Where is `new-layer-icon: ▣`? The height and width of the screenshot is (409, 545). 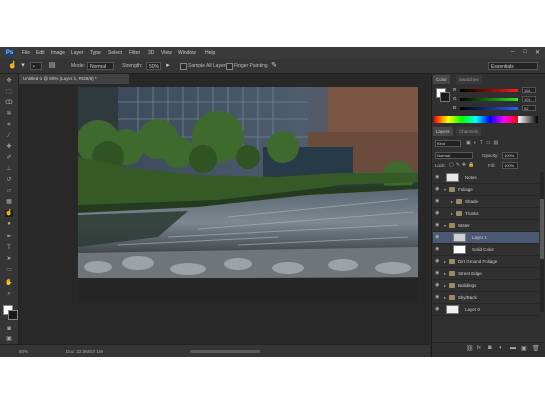
new-layer-icon: ▣ is located at coordinates (524, 348).